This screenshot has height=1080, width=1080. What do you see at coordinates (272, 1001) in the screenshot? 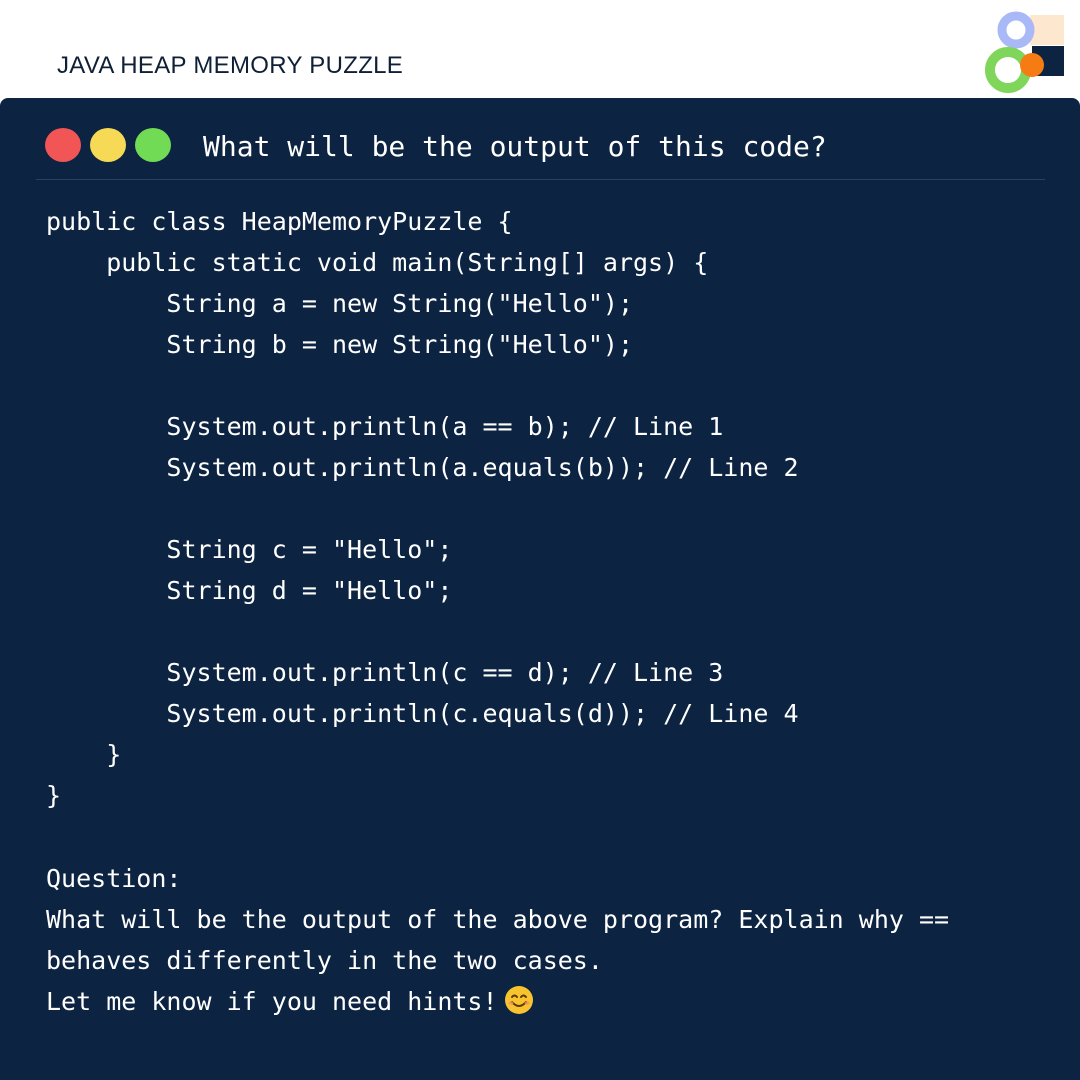
I see `hint-text: Let me know if you need hints!` at bounding box center [272, 1001].